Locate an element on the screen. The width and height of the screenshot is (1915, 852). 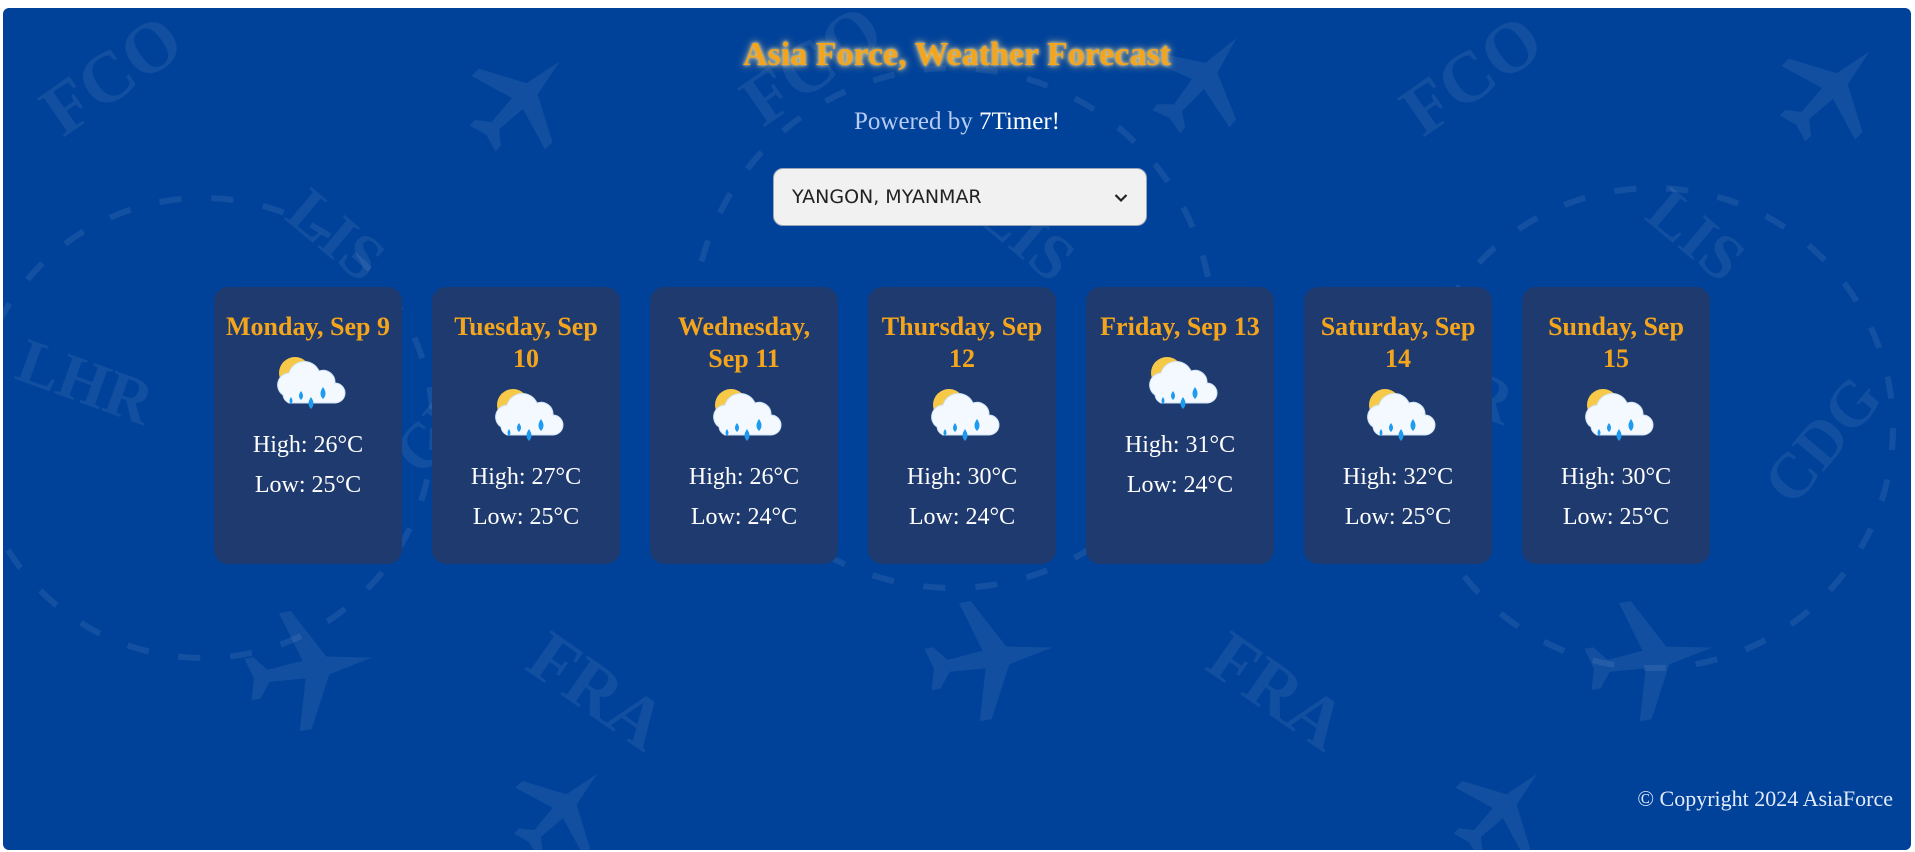
forecast-card: Thursday, Sep 12 High: 30°C Low: 24°C is located at coordinates (962, 425).